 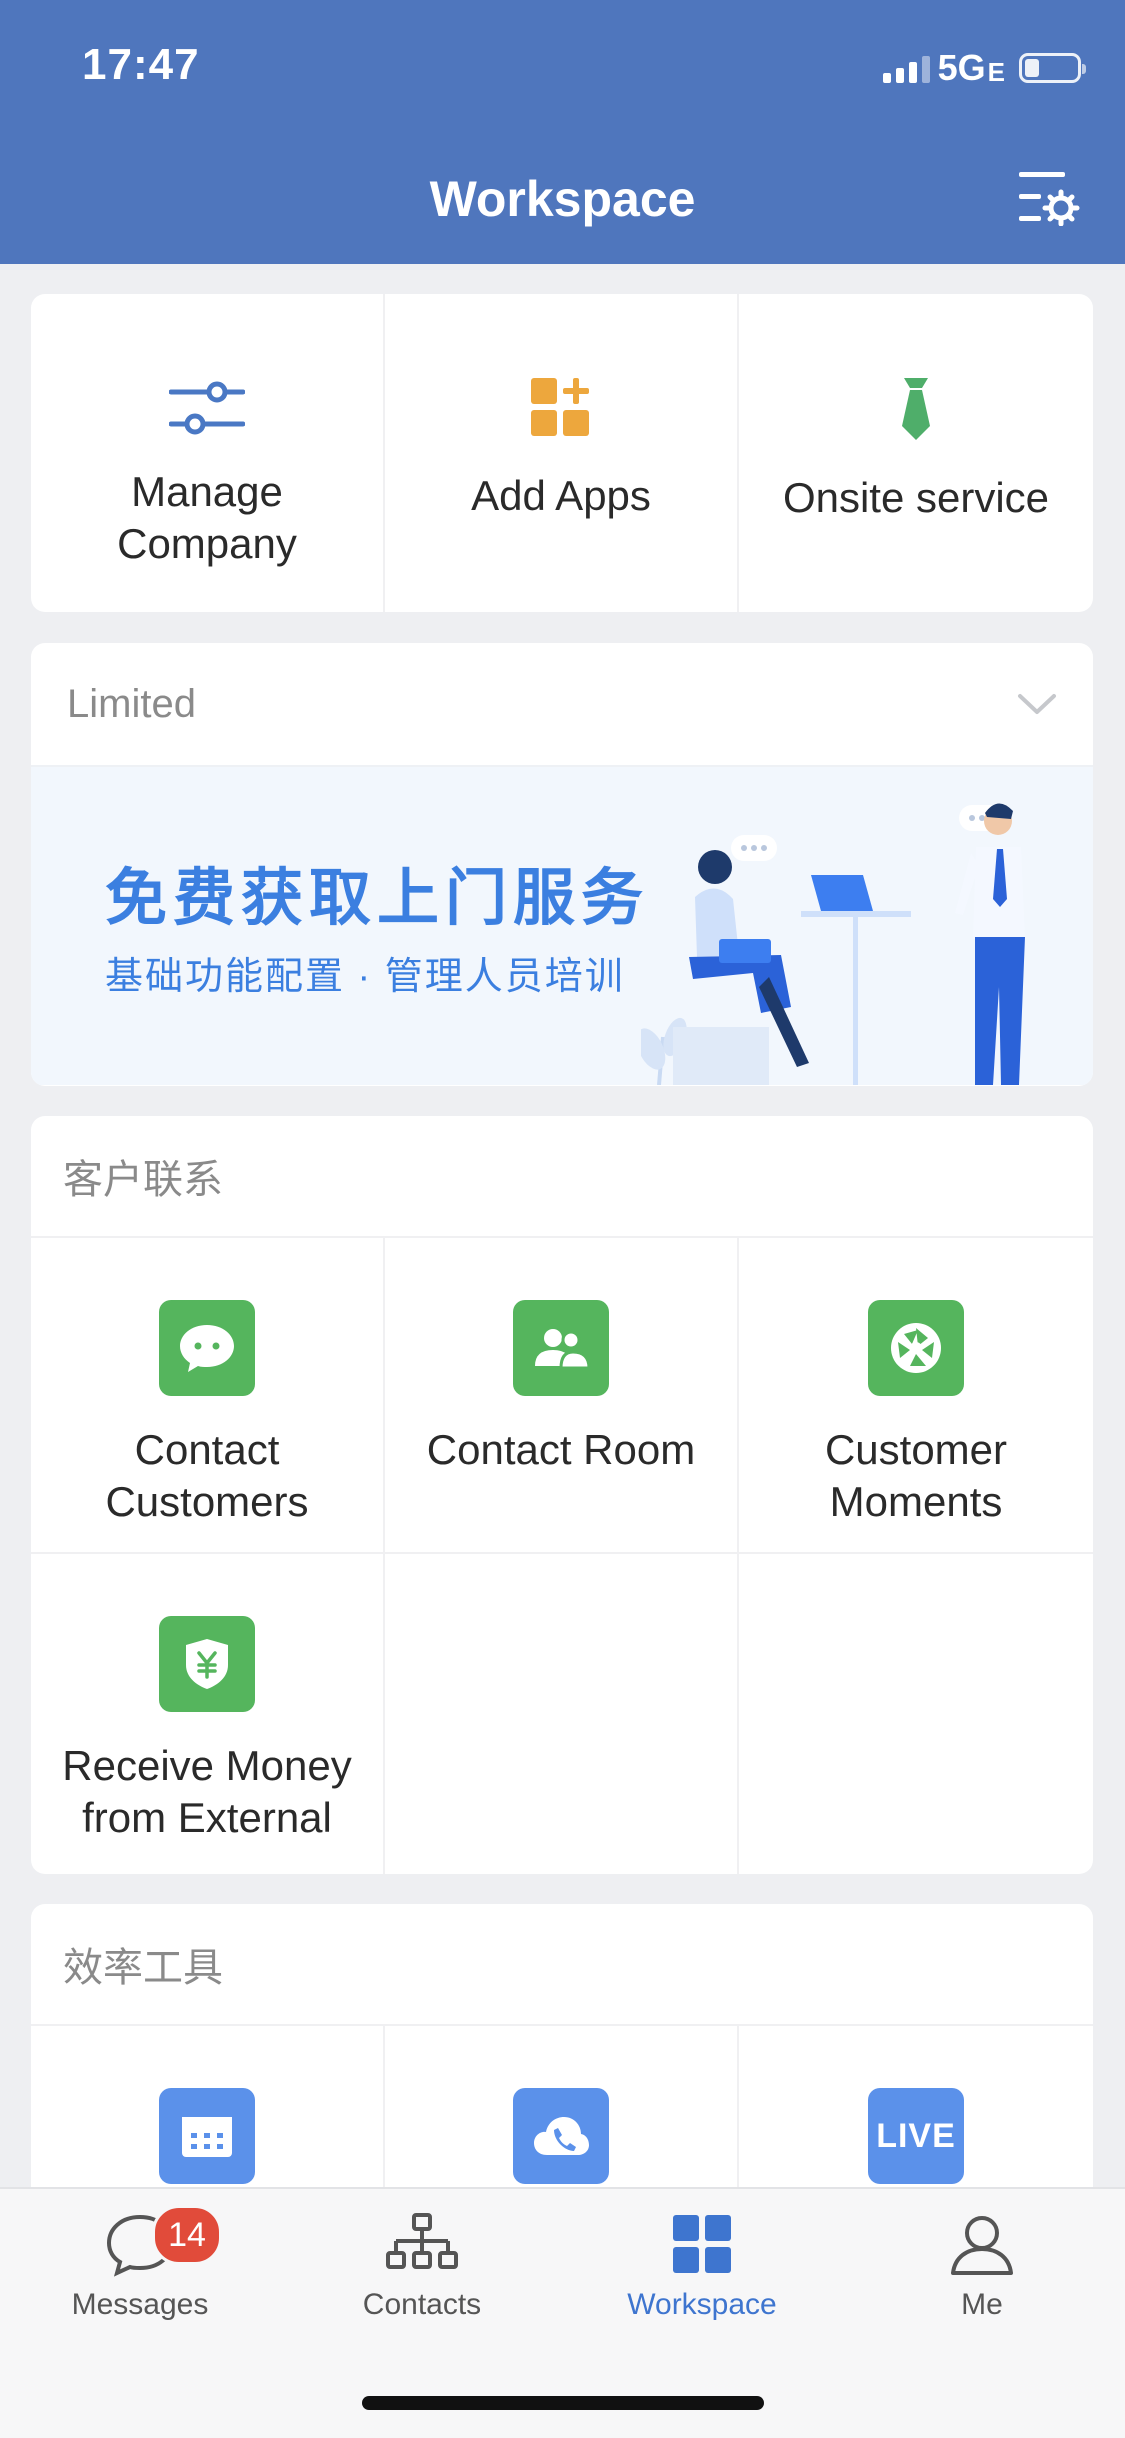 What do you see at coordinates (833, 944) in the screenshot?
I see `service-illustration` at bounding box center [833, 944].